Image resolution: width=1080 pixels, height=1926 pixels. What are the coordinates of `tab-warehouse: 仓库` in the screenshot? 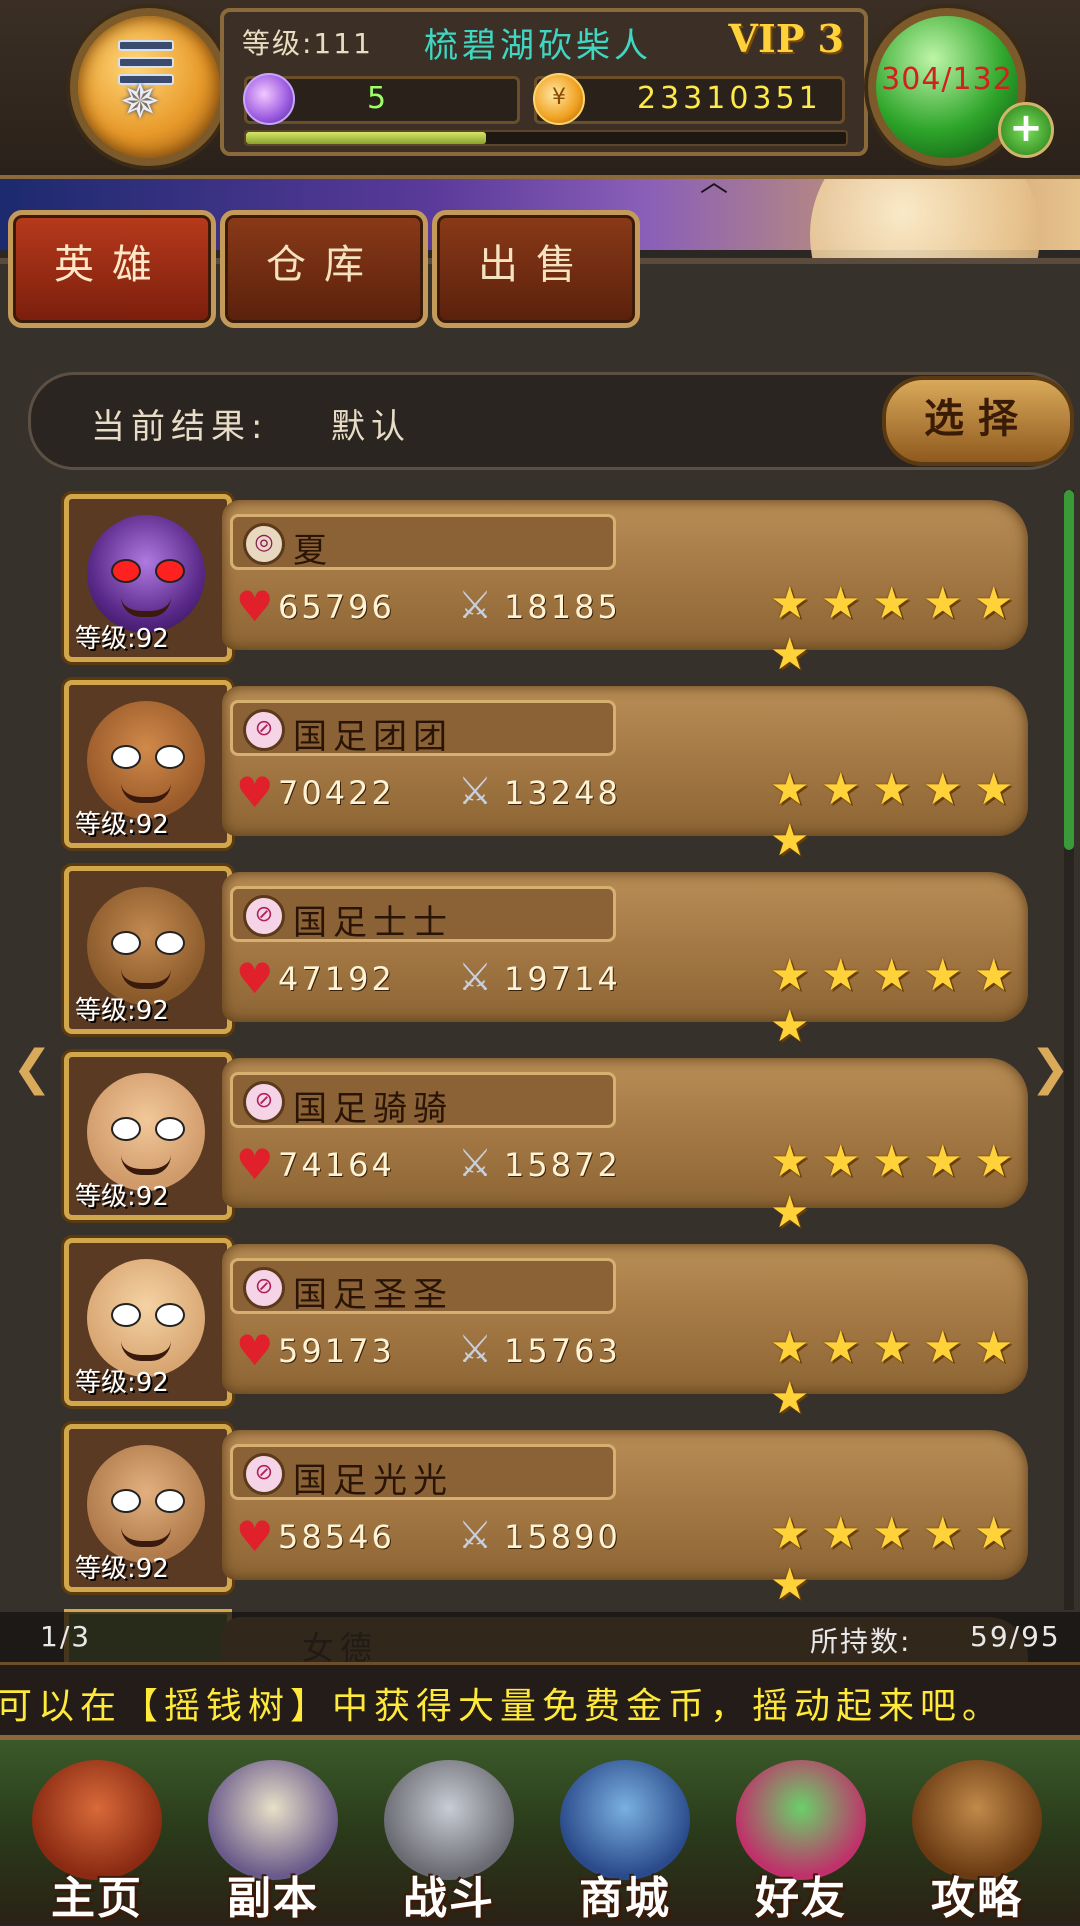 It's located at (324, 269).